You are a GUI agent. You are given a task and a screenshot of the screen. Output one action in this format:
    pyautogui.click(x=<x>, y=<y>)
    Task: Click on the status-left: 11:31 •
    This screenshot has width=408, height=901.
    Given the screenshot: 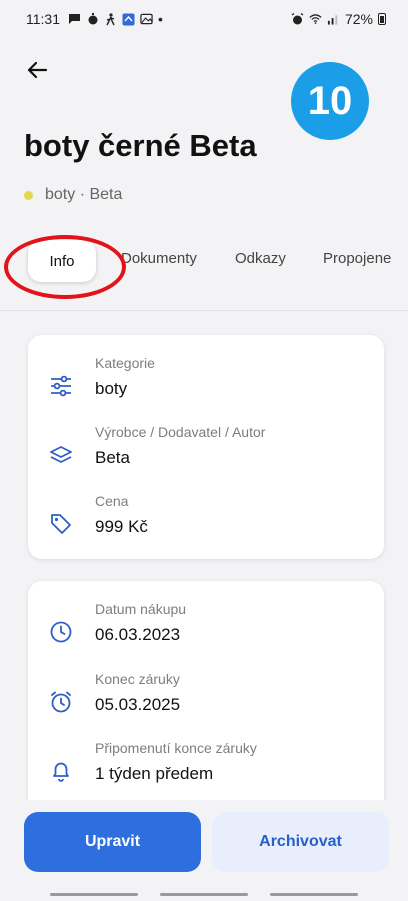 What is the action you would take?
    pyautogui.click(x=94, y=19)
    